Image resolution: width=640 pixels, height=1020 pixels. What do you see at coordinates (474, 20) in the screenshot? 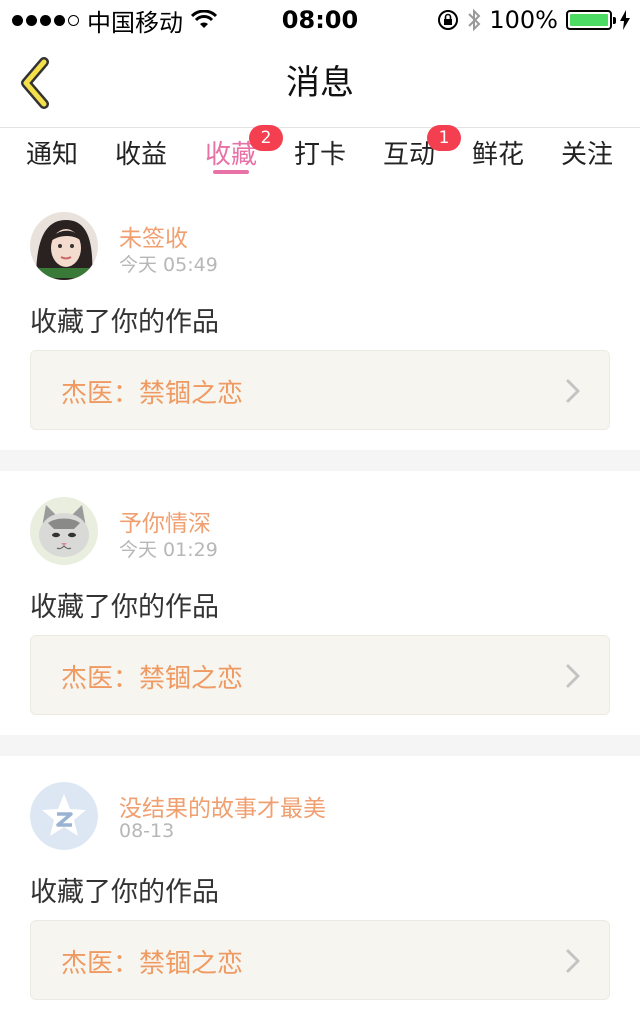
I see `bluetooth-icon` at bounding box center [474, 20].